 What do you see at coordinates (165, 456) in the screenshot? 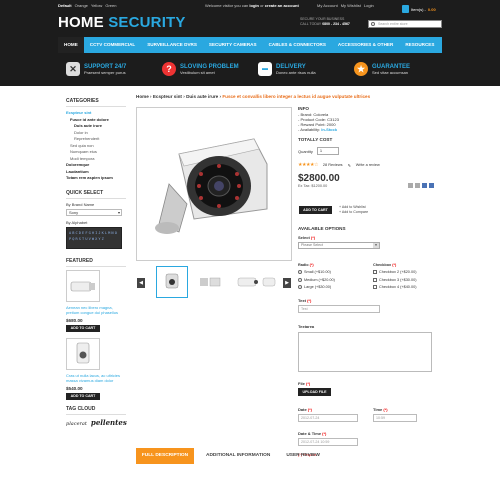
I see `tab-full-description: FULL DESCRIPTION` at bounding box center [165, 456].